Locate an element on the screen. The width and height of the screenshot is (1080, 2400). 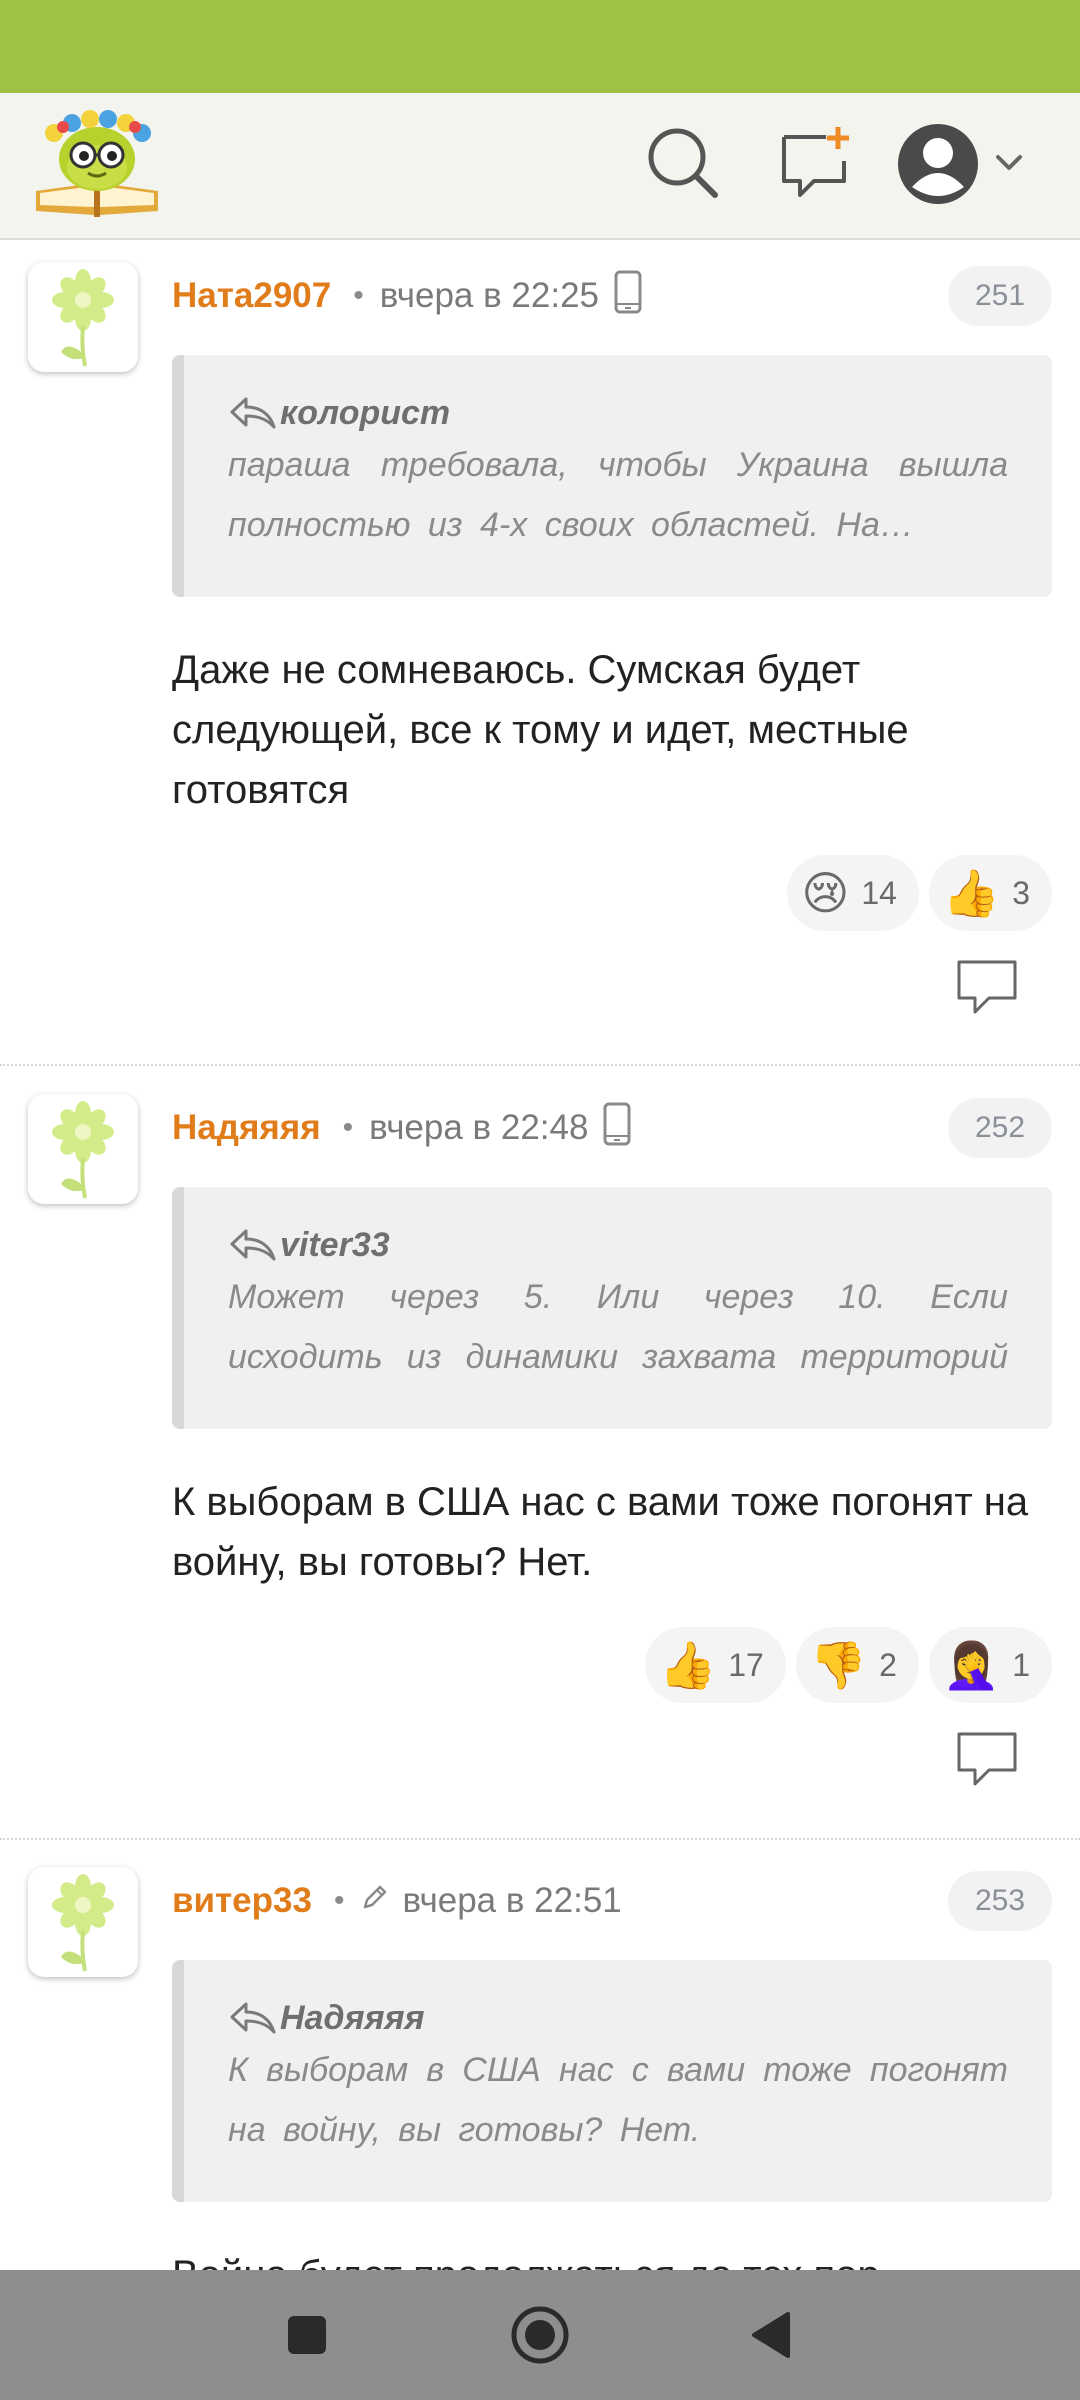
comment-meta: Ната2907 • вчера в 22:25 is located at coordinates (407, 296).